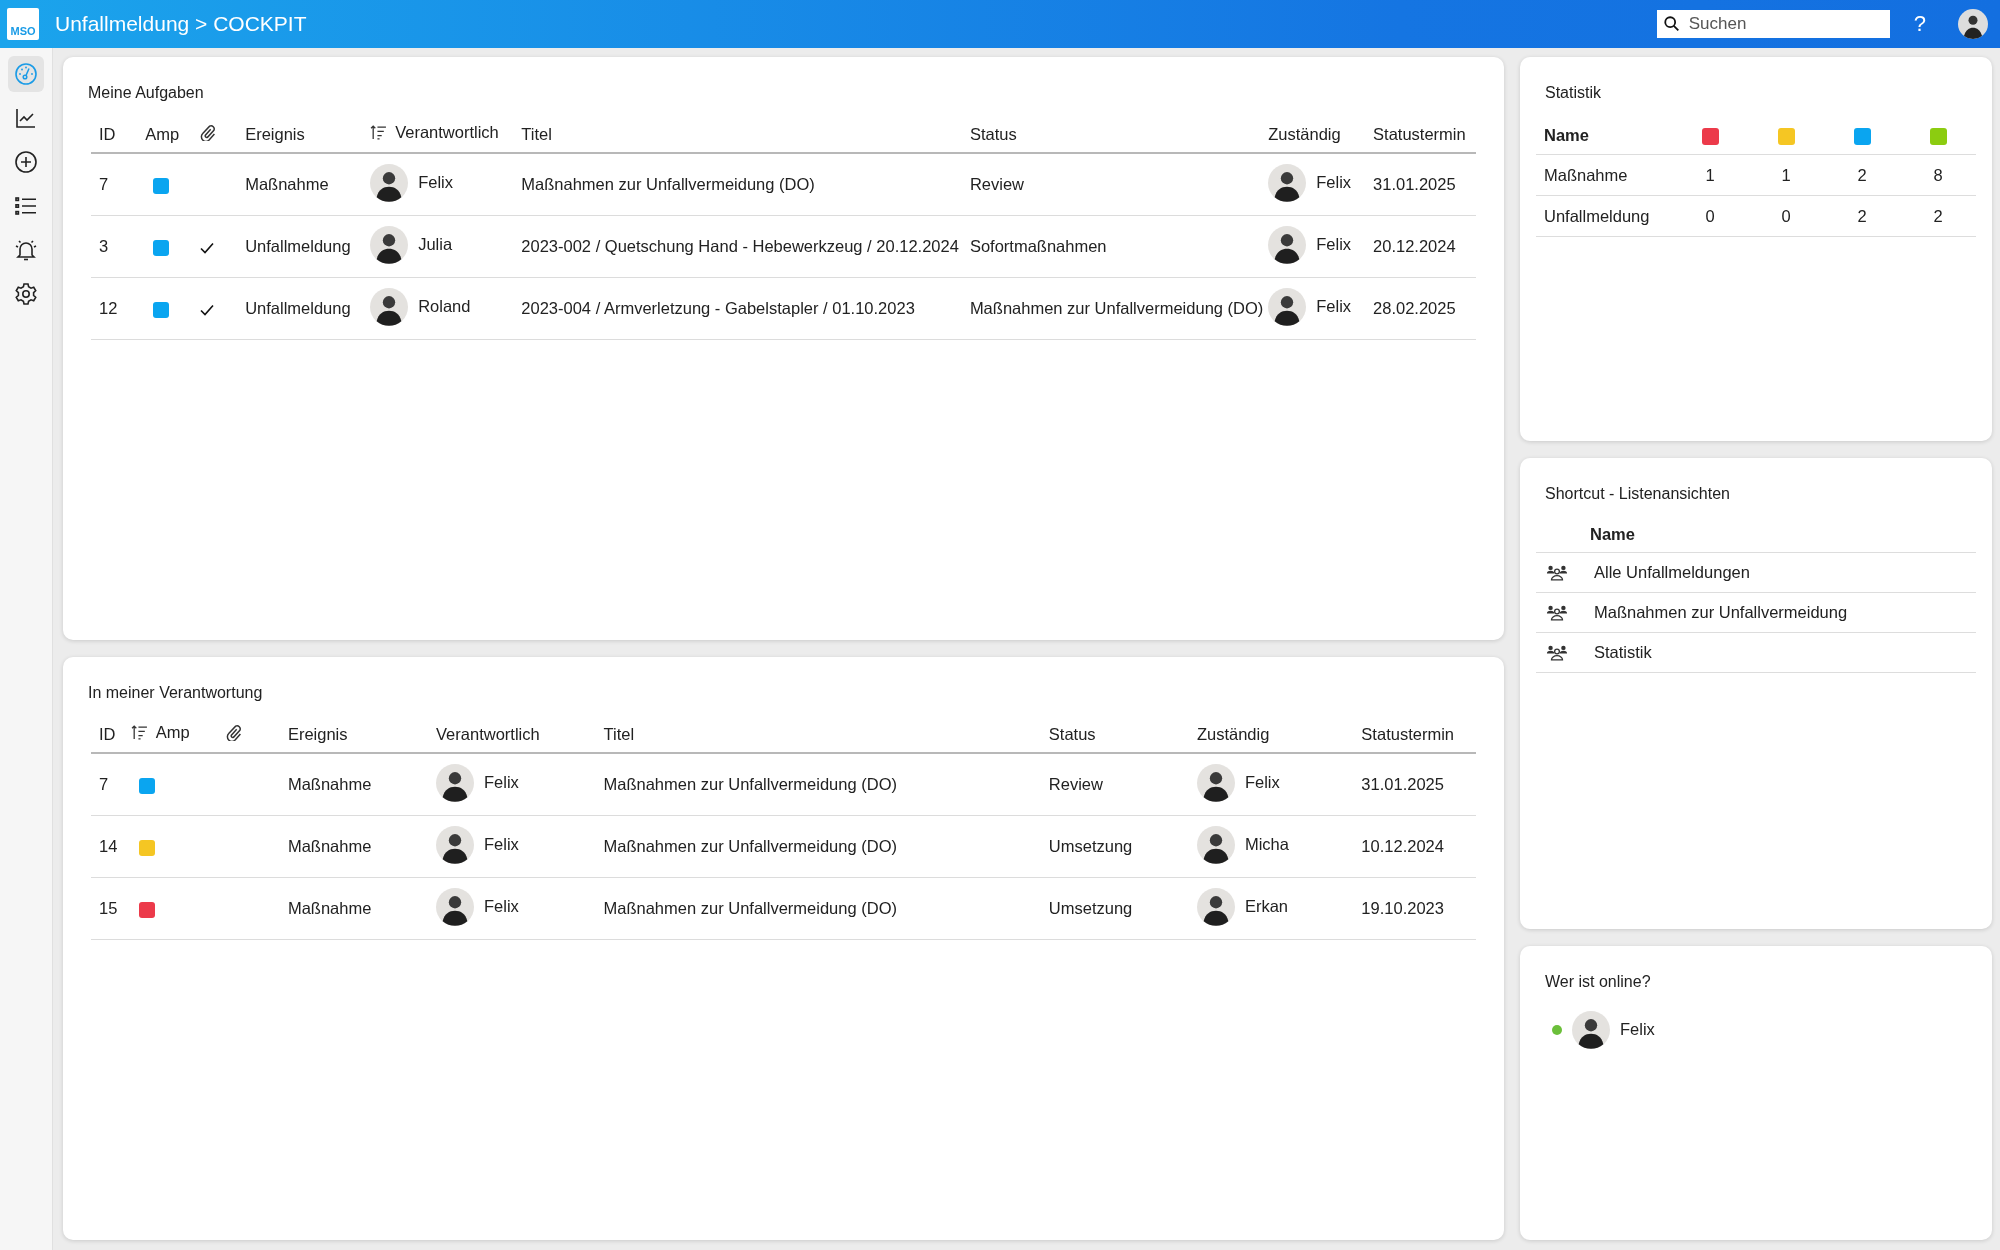 The image size is (2000, 1250). Describe the element at coordinates (108, 908) in the screenshot. I see `table-cell: 15` at that location.